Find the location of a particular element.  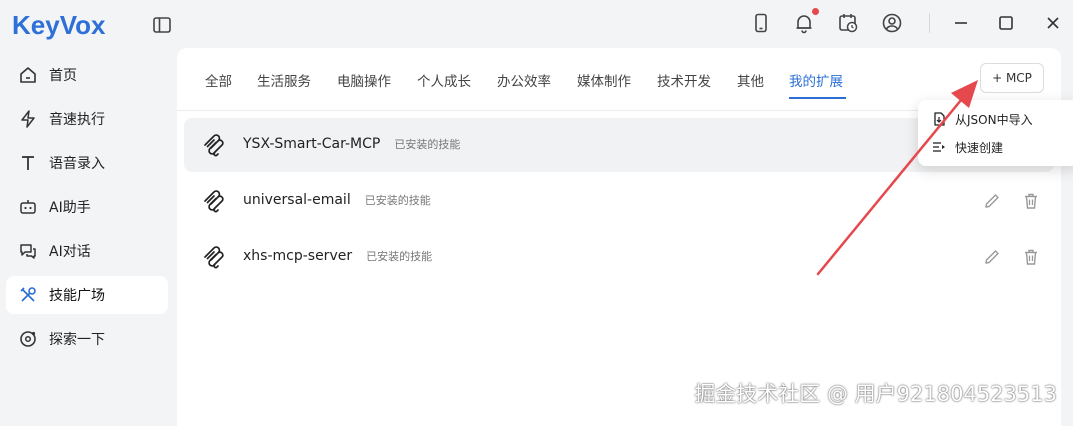

tab-my-extensions: 我的扩展 is located at coordinates (816, 80).